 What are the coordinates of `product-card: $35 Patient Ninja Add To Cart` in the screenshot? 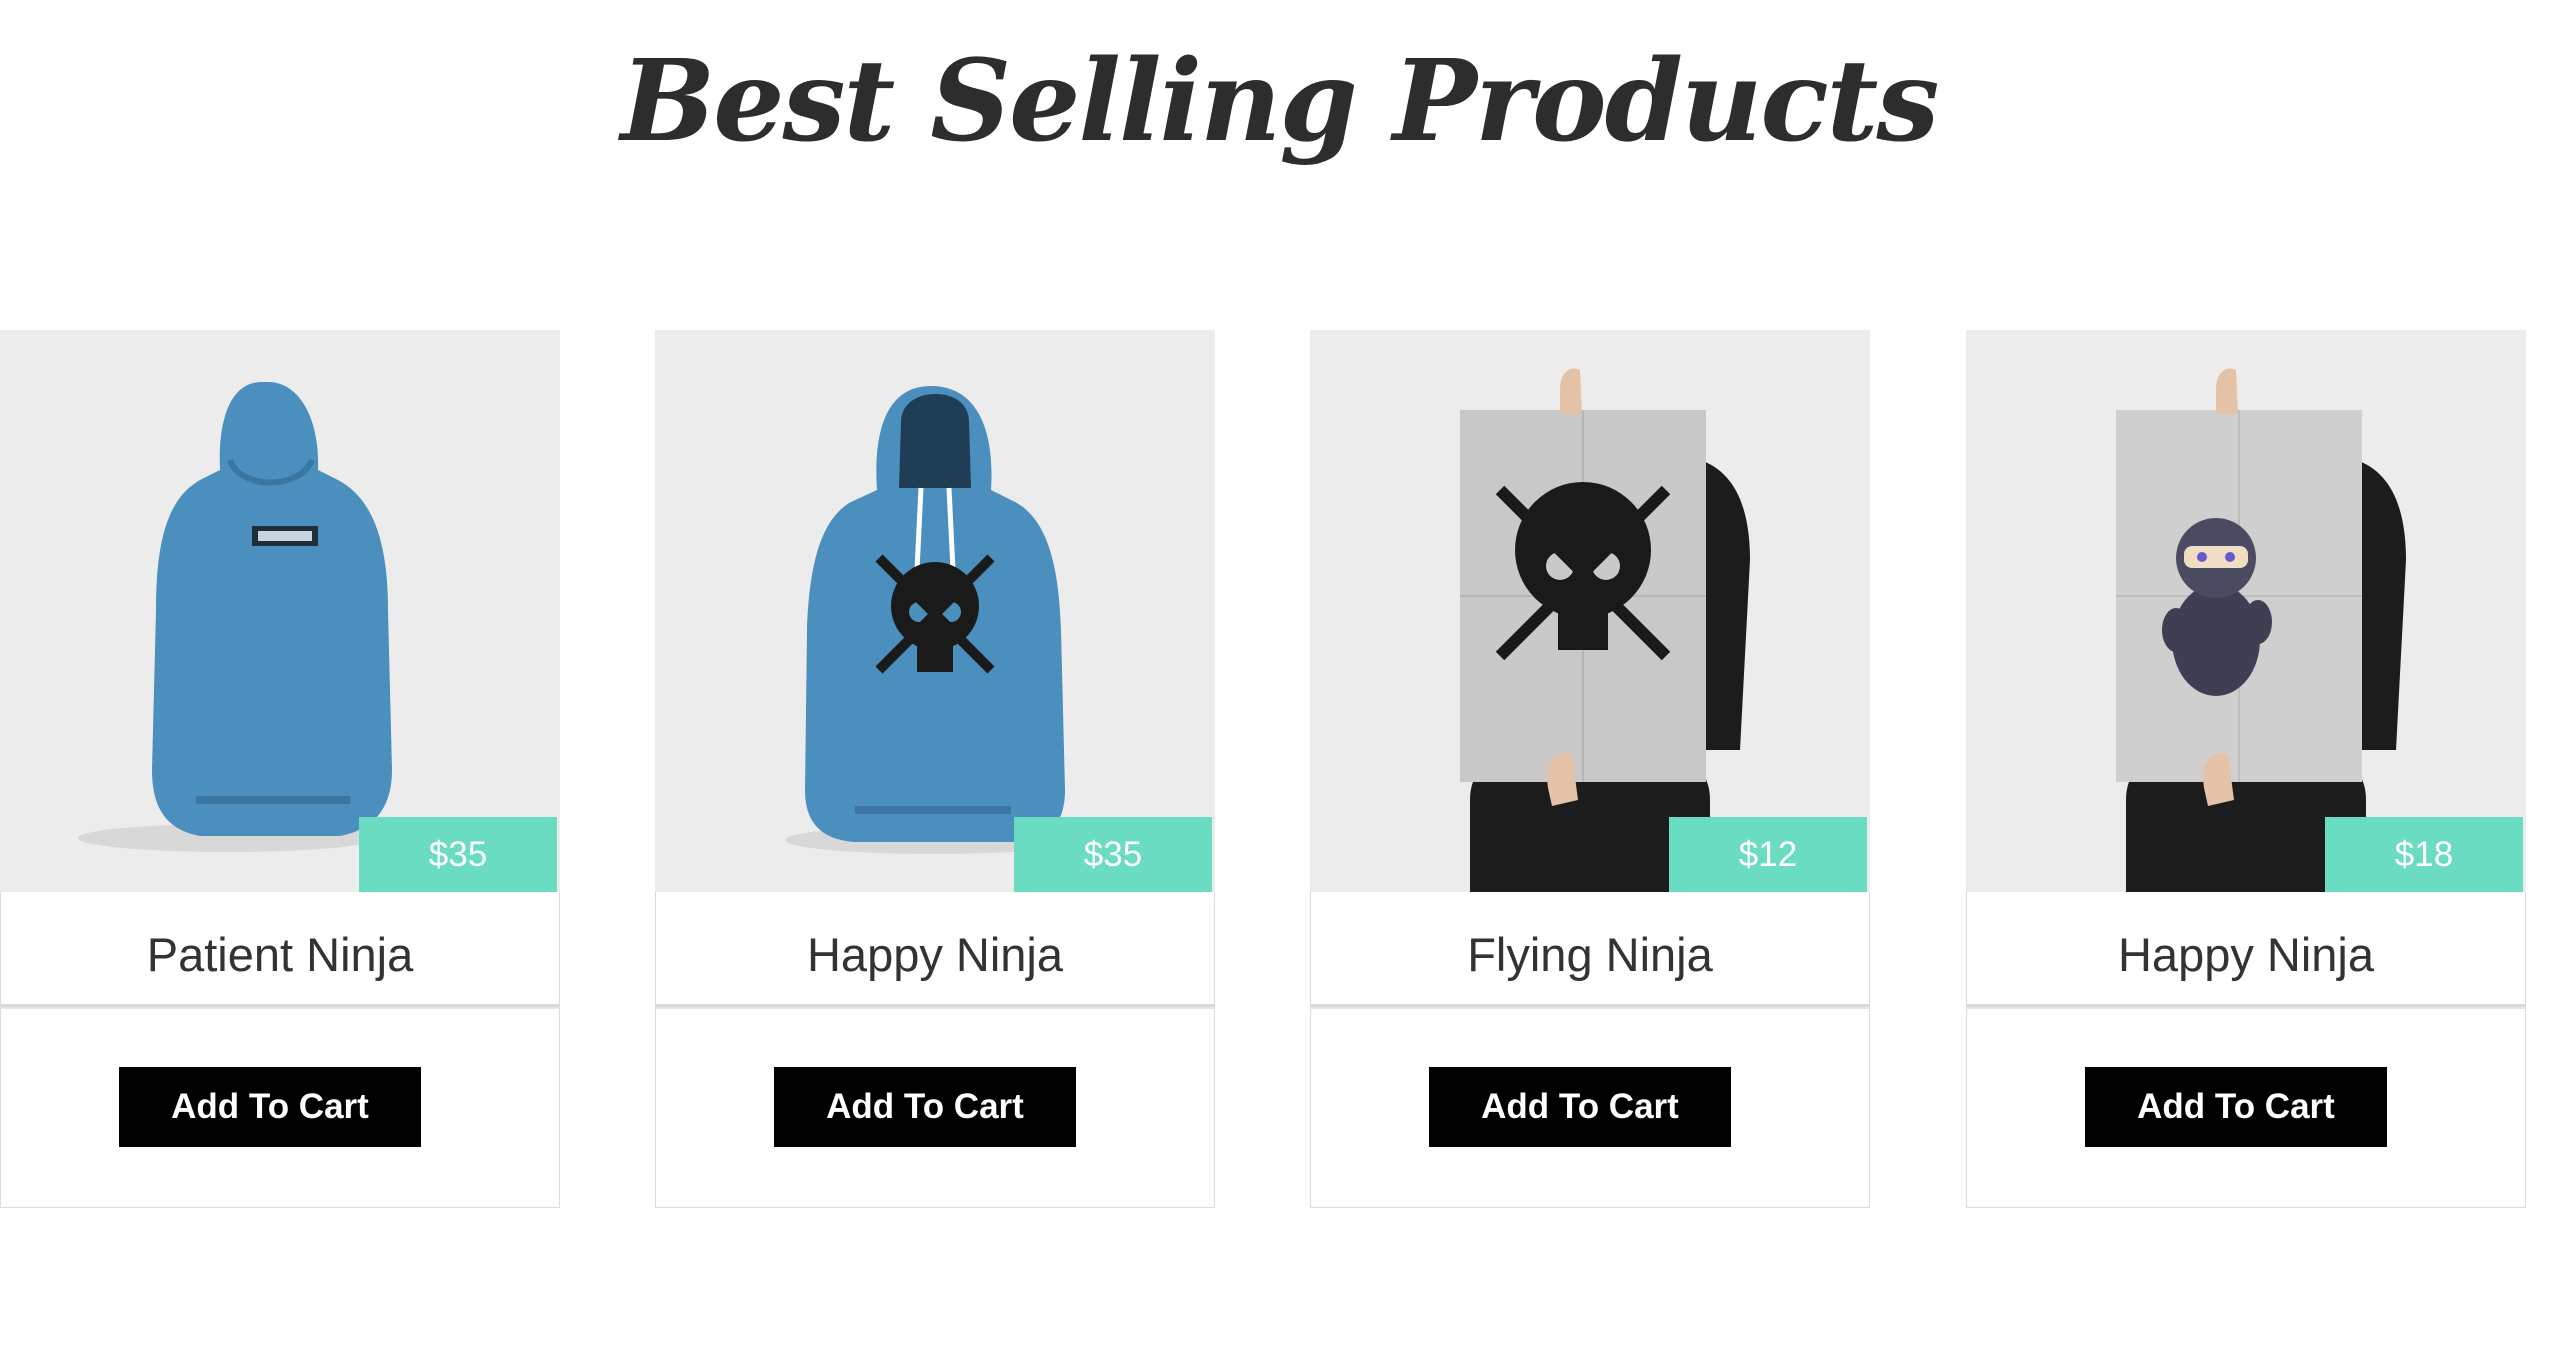 It's located at (280, 769).